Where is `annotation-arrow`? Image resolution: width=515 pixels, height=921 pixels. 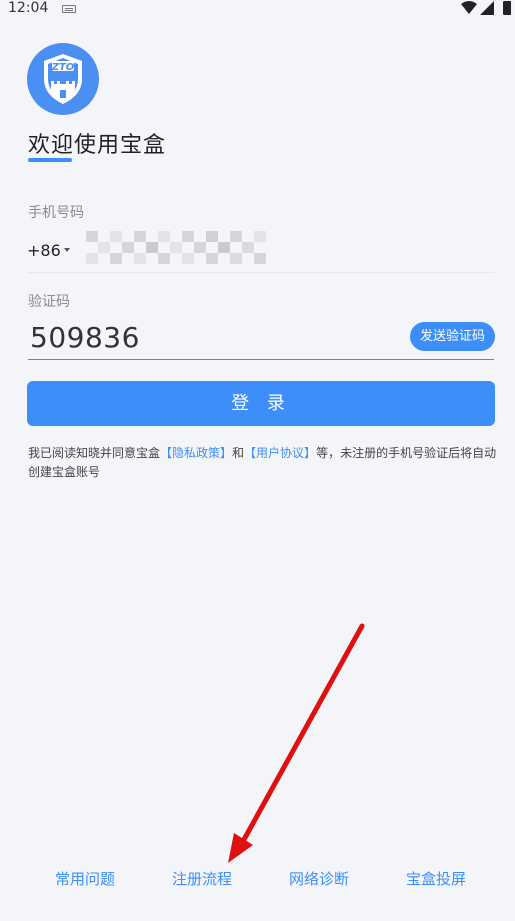 annotation-arrow is located at coordinates (296, 743).